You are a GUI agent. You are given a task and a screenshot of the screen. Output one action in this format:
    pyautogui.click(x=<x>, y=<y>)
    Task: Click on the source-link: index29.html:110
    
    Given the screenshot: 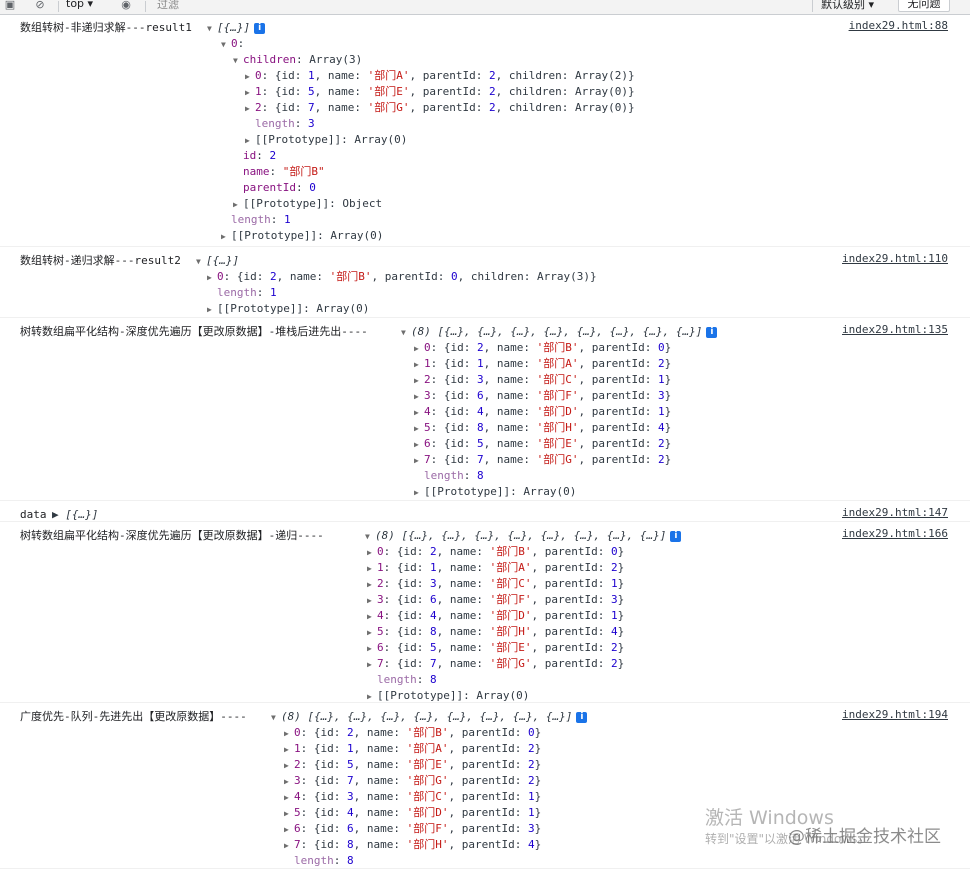 What is the action you would take?
    pyautogui.click(x=895, y=259)
    